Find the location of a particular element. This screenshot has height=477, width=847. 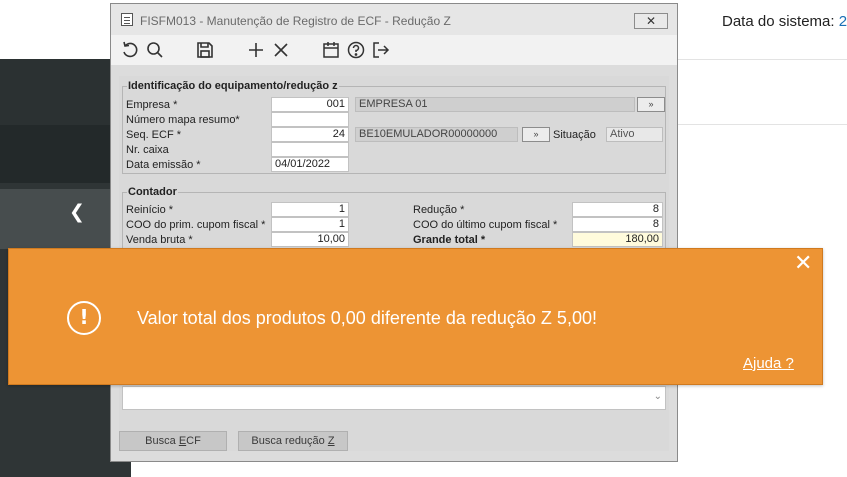

exit-icon is located at coordinates (381, 50).